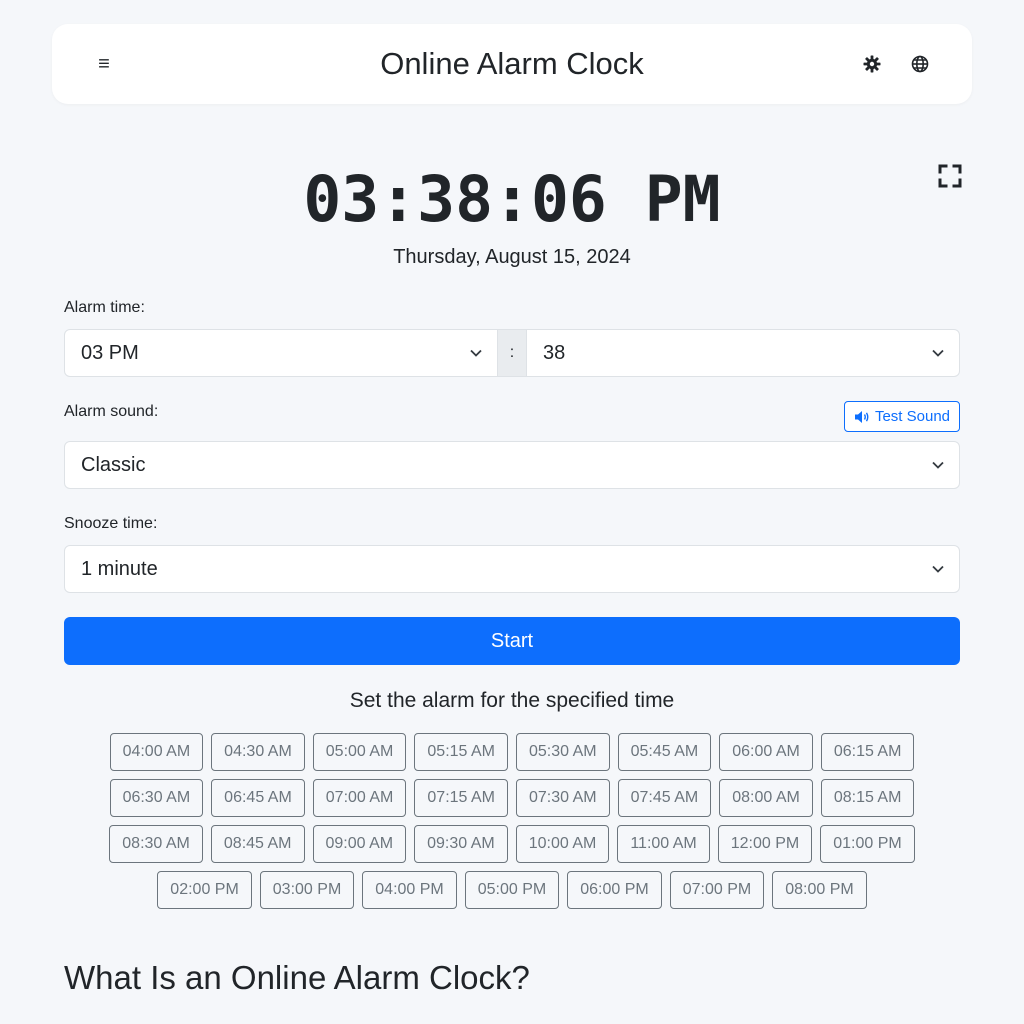  I want to click on preset-time-button: 04:30 AM, so click(258, 752).